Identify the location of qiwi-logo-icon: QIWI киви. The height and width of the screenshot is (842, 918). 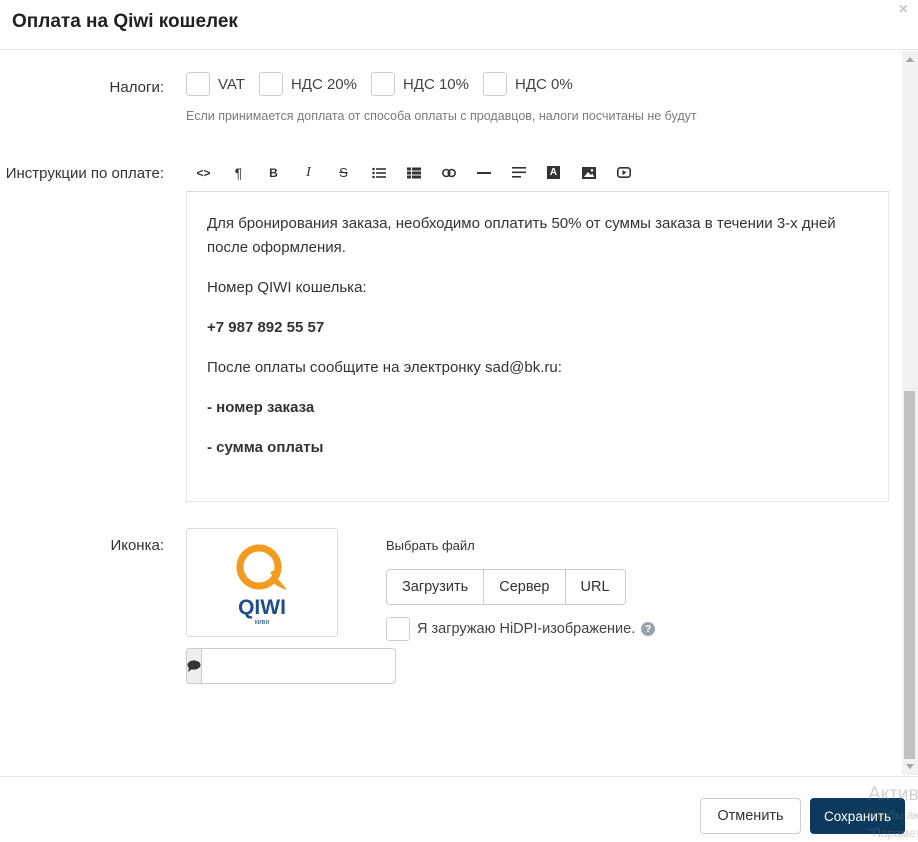
(262, 585).